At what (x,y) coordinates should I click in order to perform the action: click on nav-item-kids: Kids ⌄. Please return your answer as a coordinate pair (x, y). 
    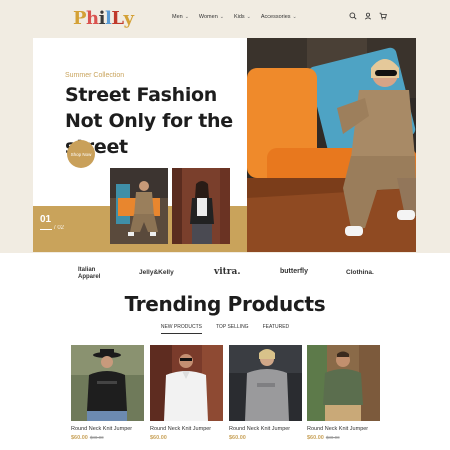
    Looking at the image, I should click on (242, 17).